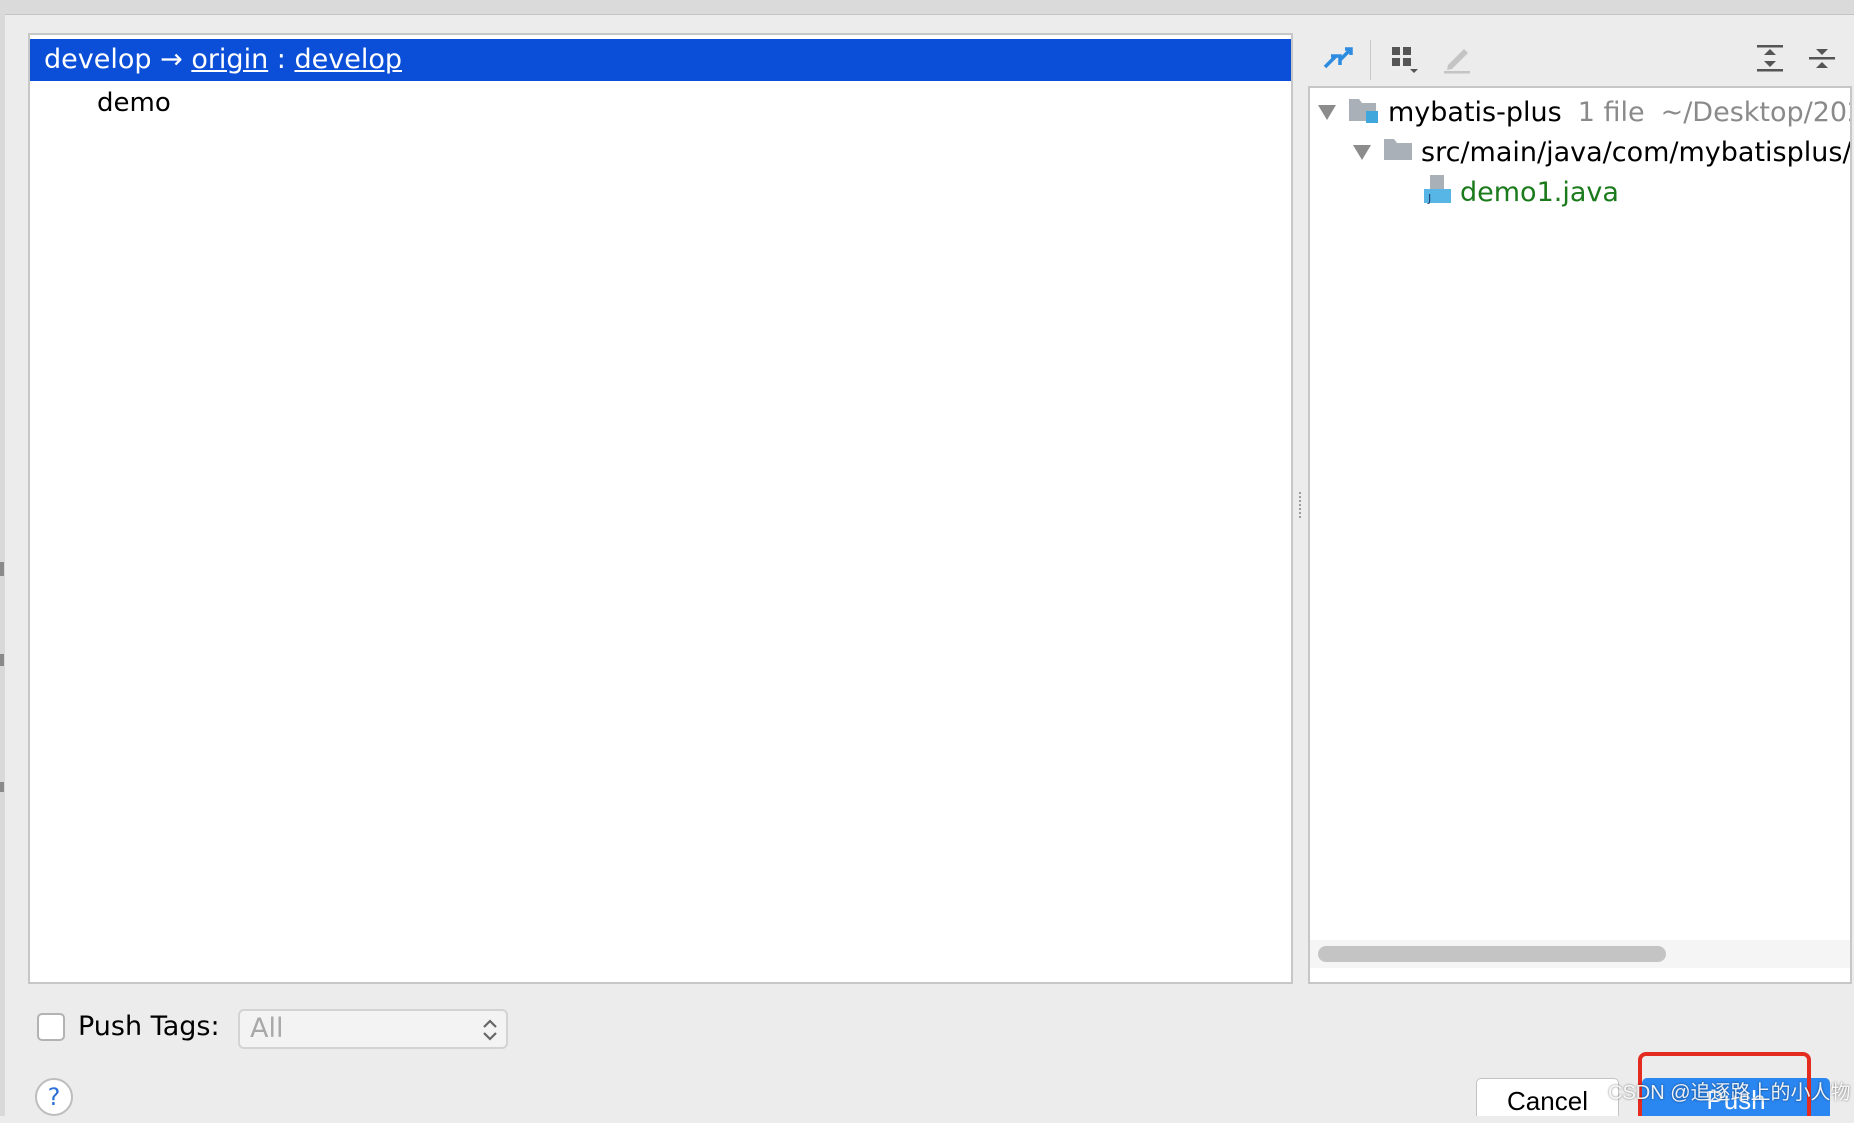  What do you see at coordinates (1729, 1093) in the screenshot?
I see `watermark-text: CSDN @追逐路上的小人物` at bounding box center [1729, 1093].